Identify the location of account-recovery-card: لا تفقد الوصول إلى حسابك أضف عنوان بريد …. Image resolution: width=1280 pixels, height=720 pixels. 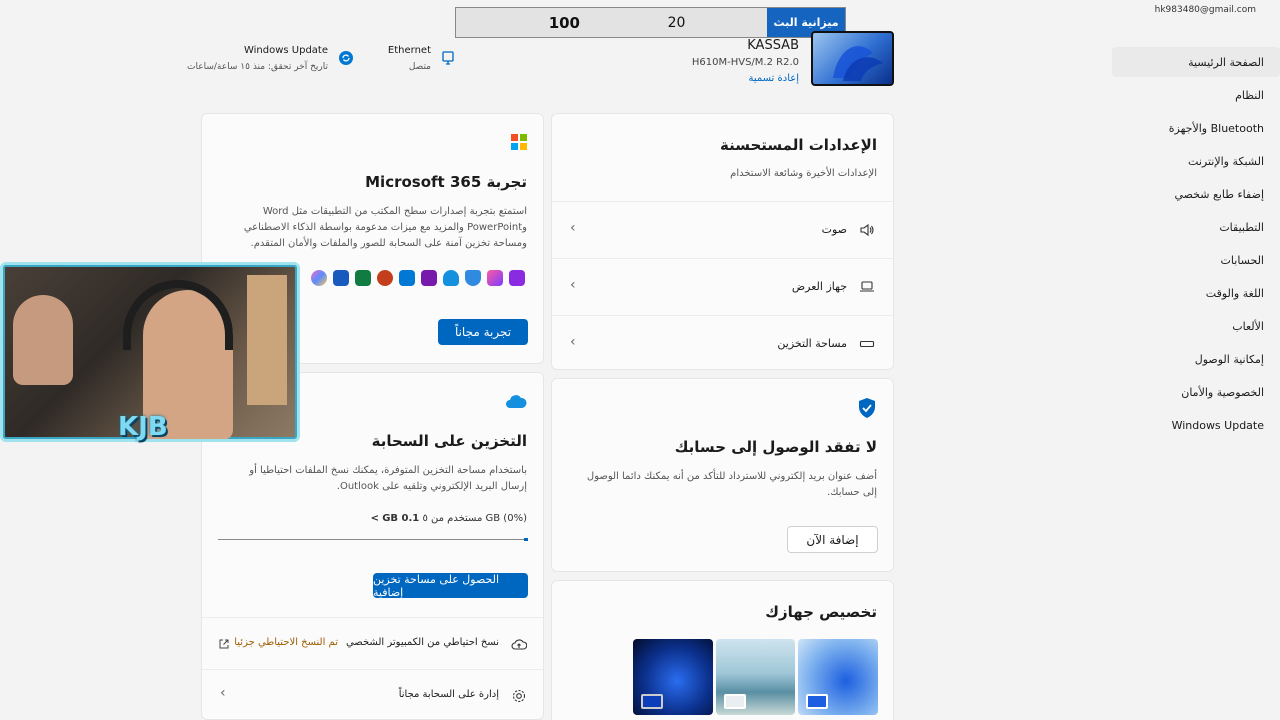
(722, 475).